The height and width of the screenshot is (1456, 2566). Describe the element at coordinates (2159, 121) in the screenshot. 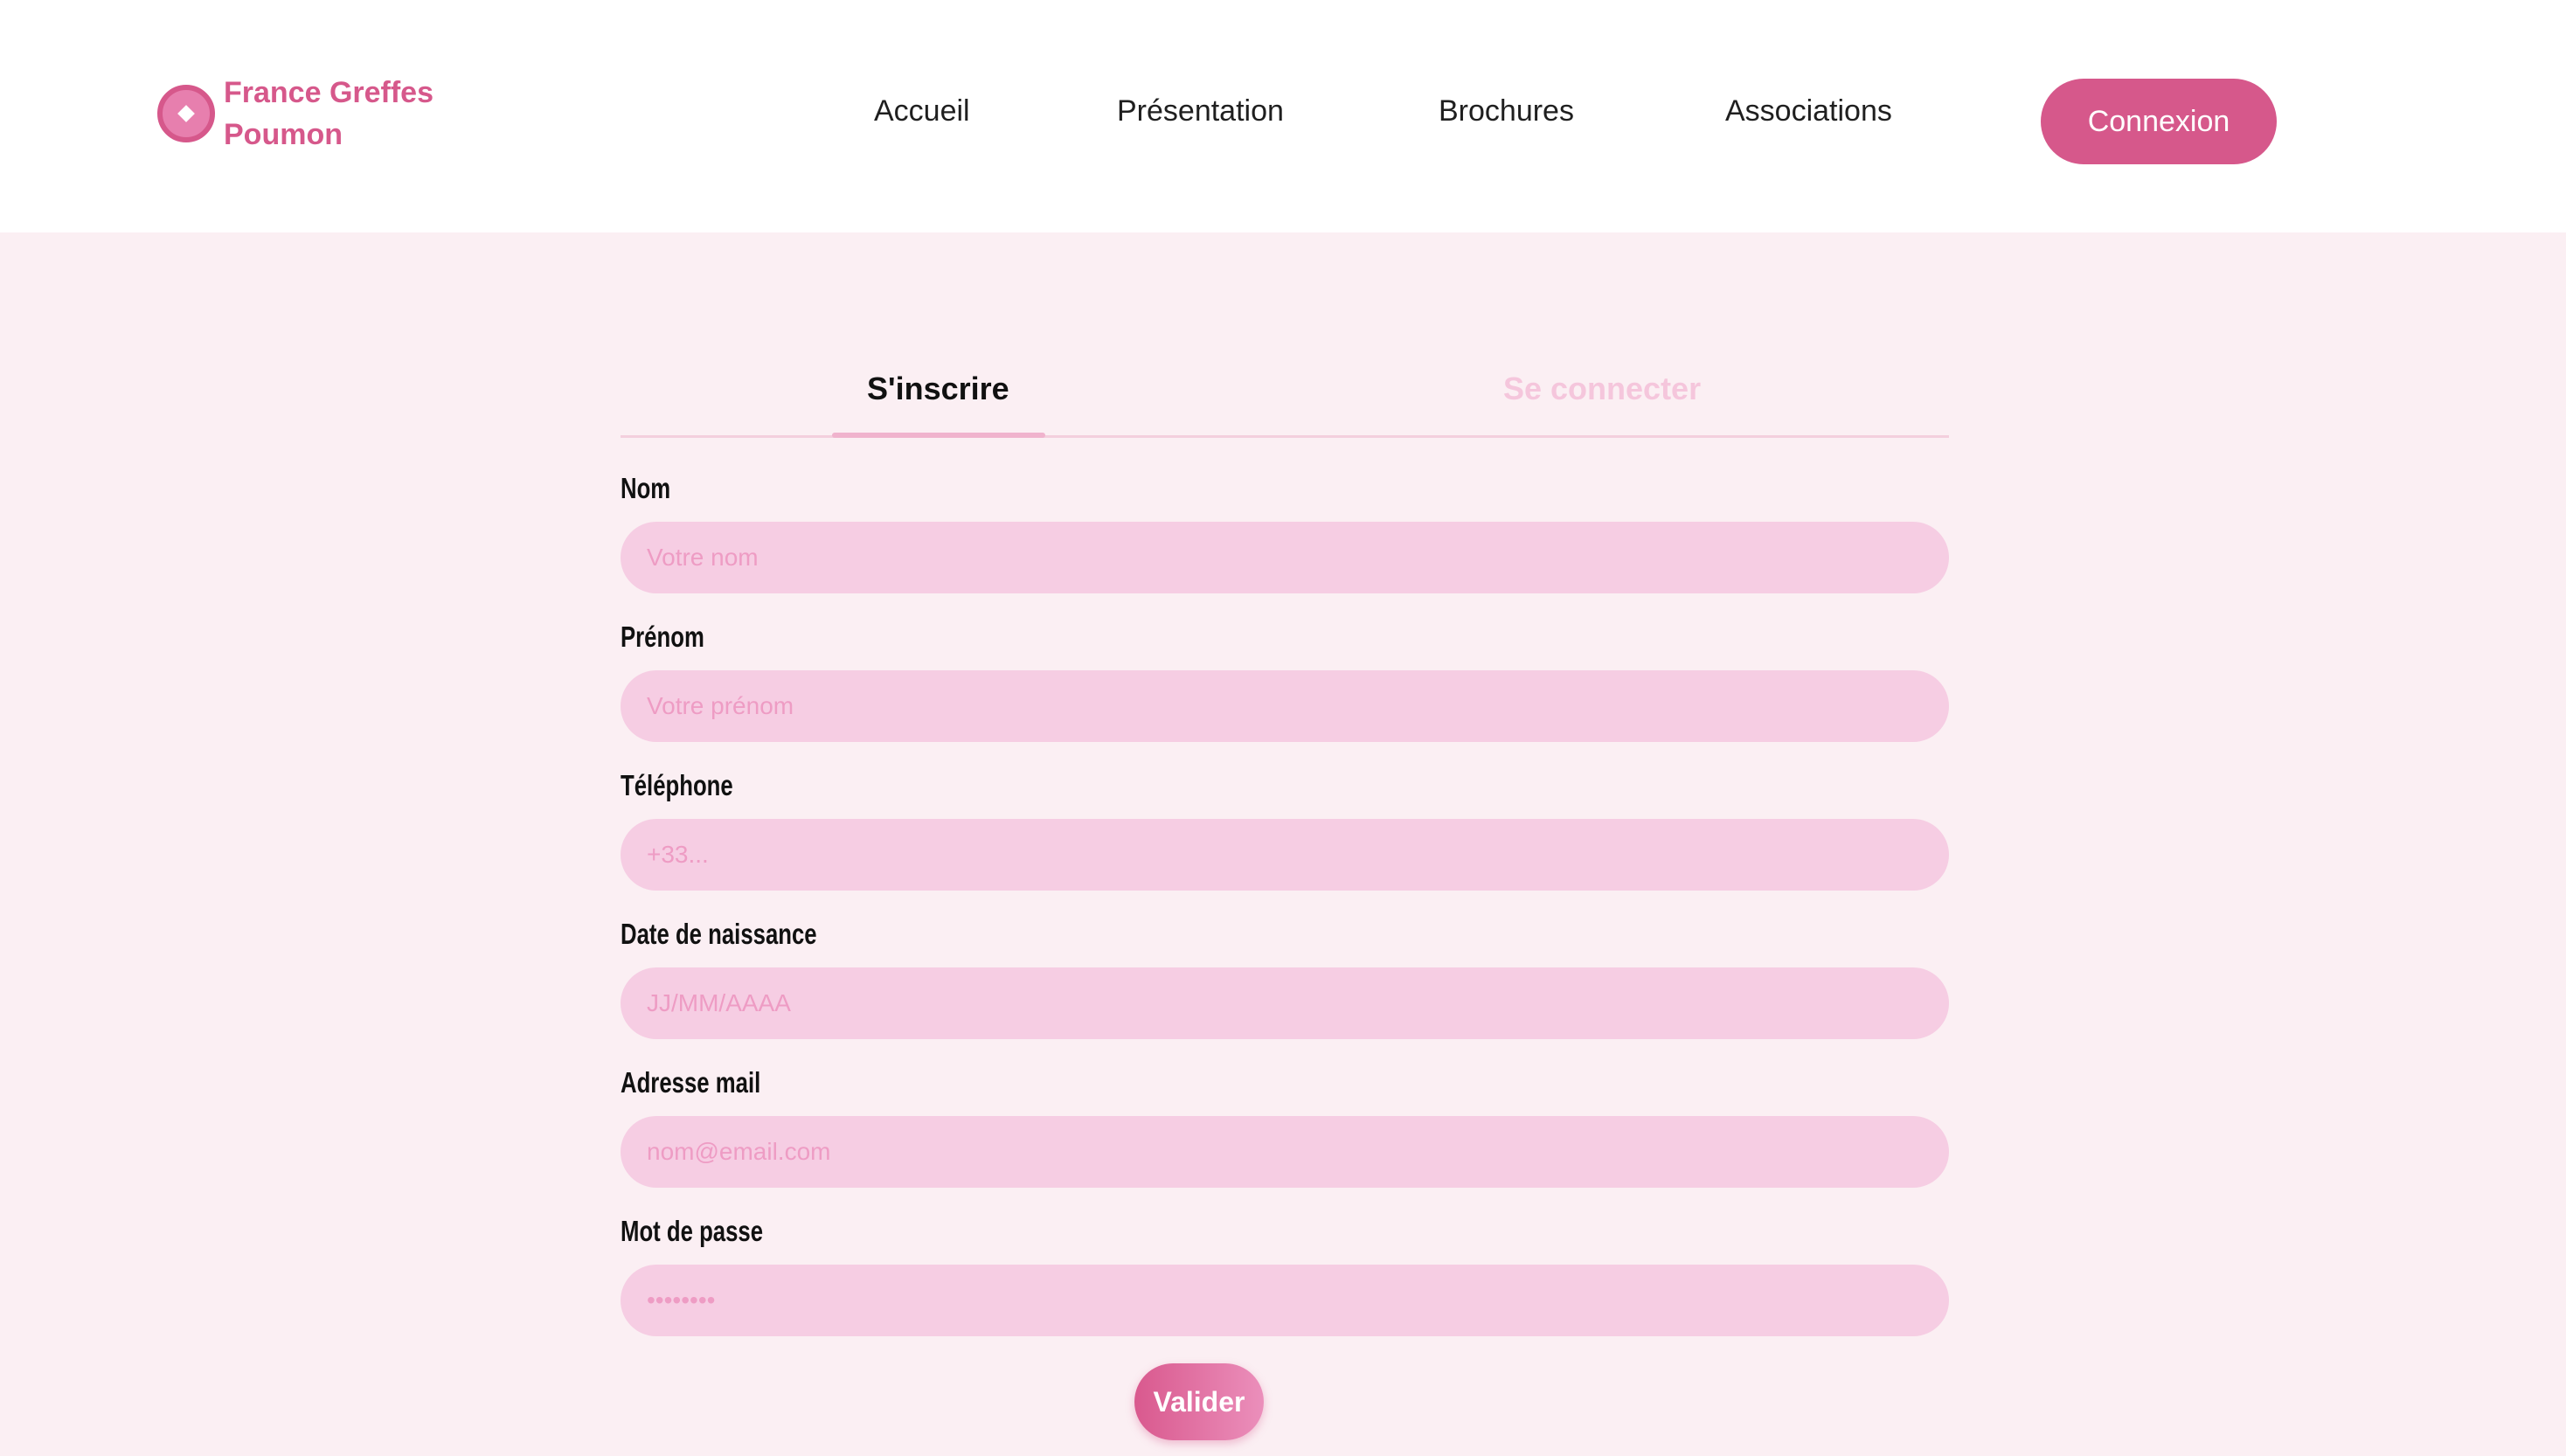

I see `connexion-button: Connexion` at that location.